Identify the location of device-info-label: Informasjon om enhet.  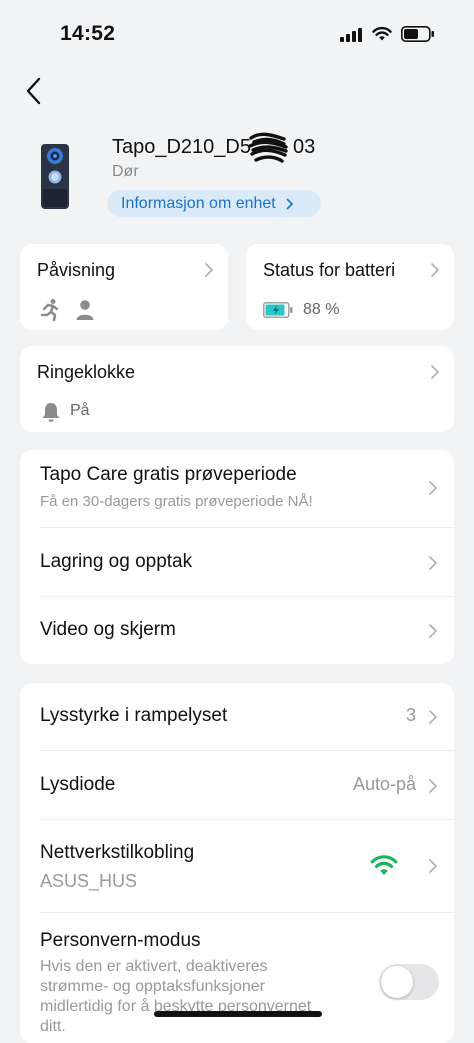
(198, 203).